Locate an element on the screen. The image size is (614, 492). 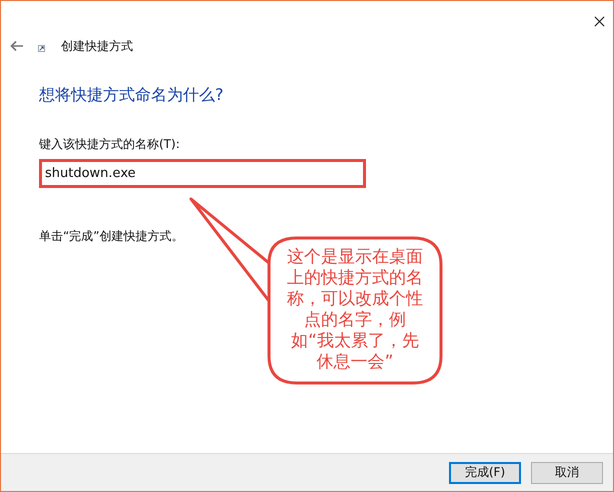
name-input-field: shutdown.exe is located at coordinates (202, 173).